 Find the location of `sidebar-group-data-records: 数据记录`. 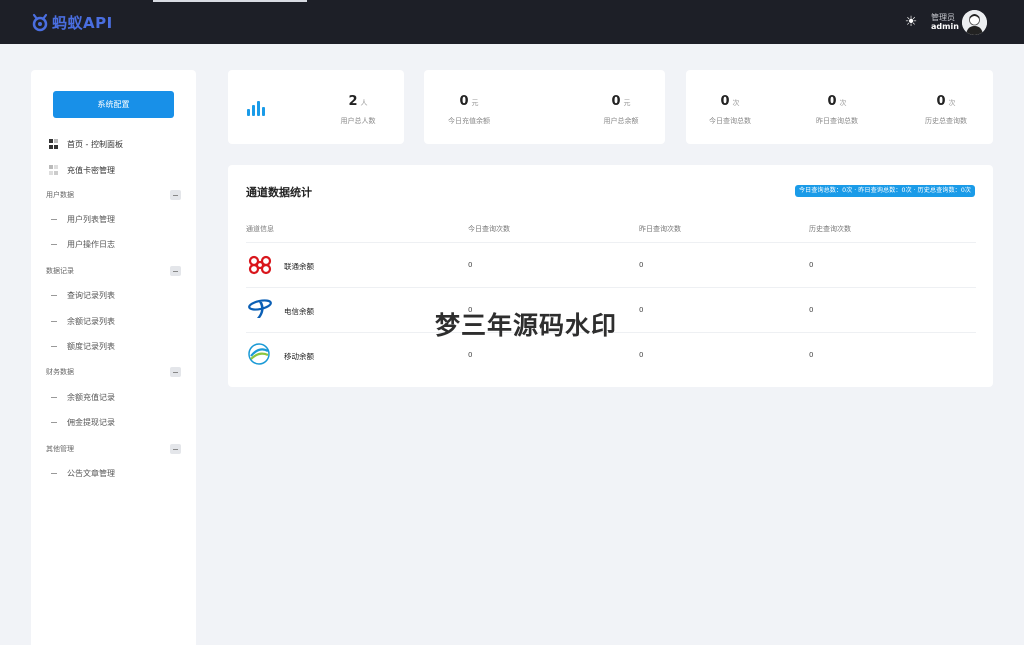

sidebar-group-data-records: 数据记录 is located at coordinates (113, 271).